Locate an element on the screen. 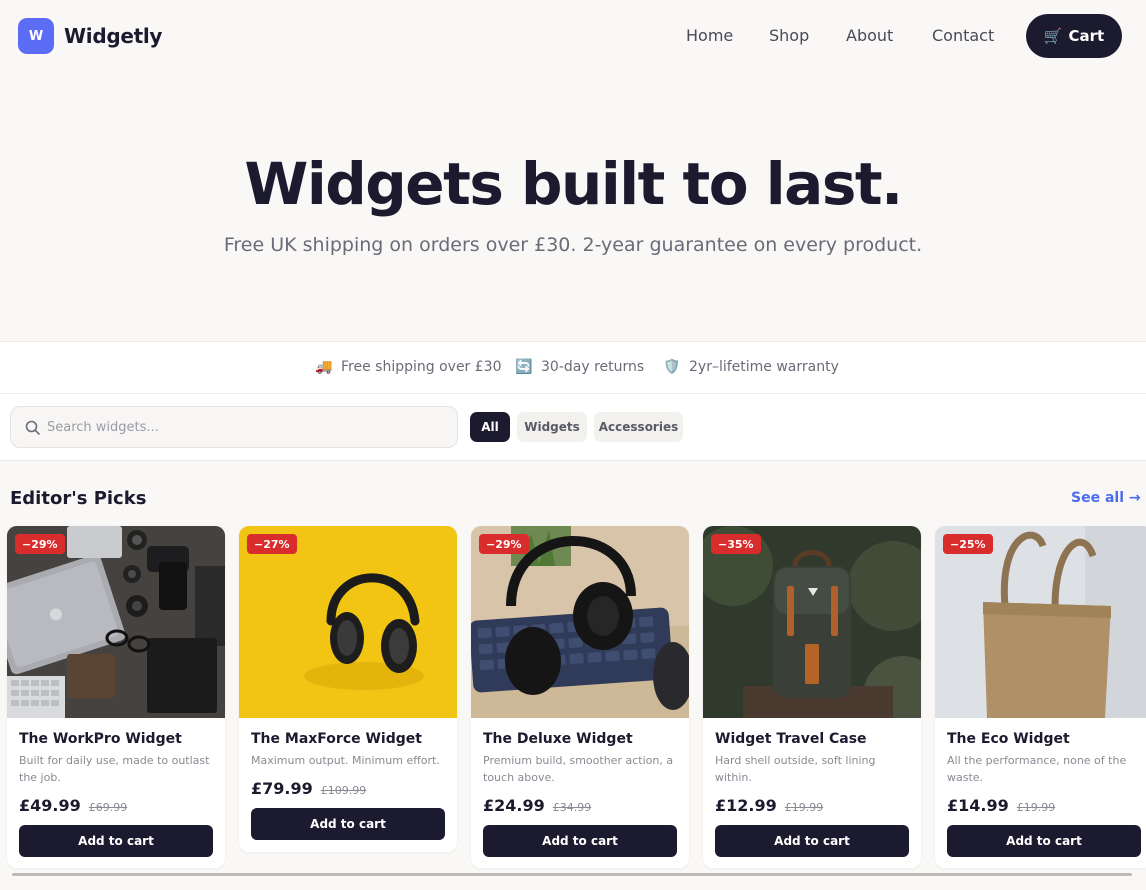  desk-laptop-photo is located at coordinates (116, 622).